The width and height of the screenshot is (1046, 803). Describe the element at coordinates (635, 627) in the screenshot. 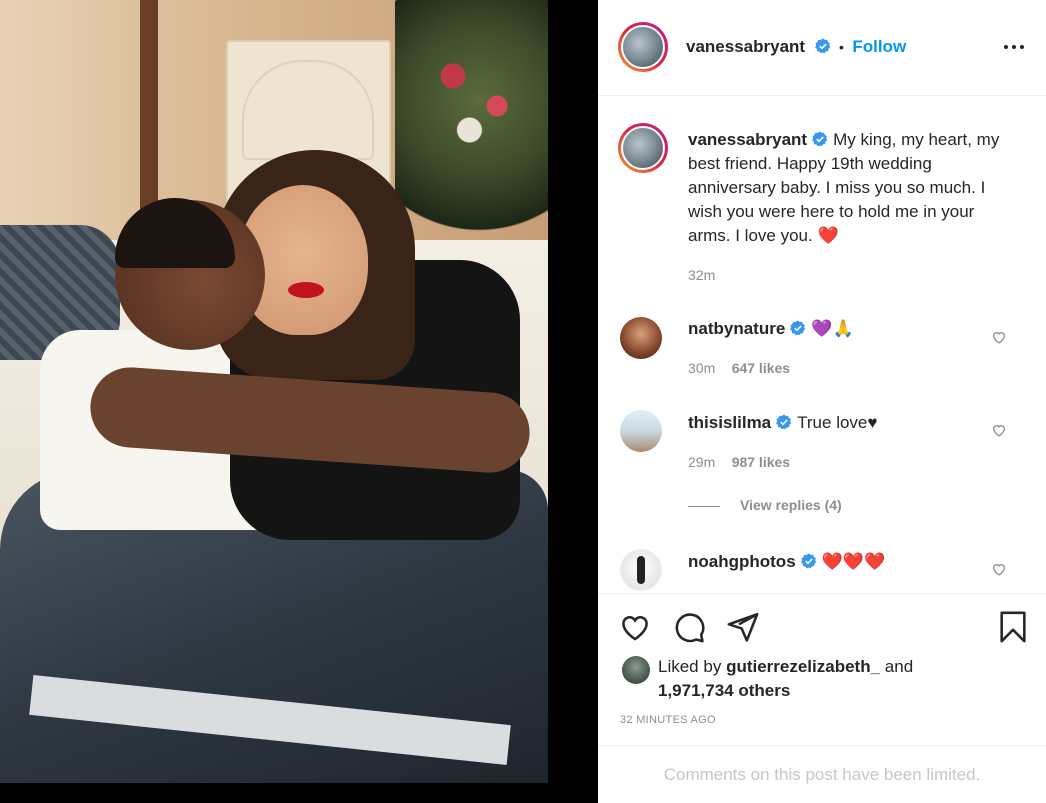

I see `heart-icon` at that location.